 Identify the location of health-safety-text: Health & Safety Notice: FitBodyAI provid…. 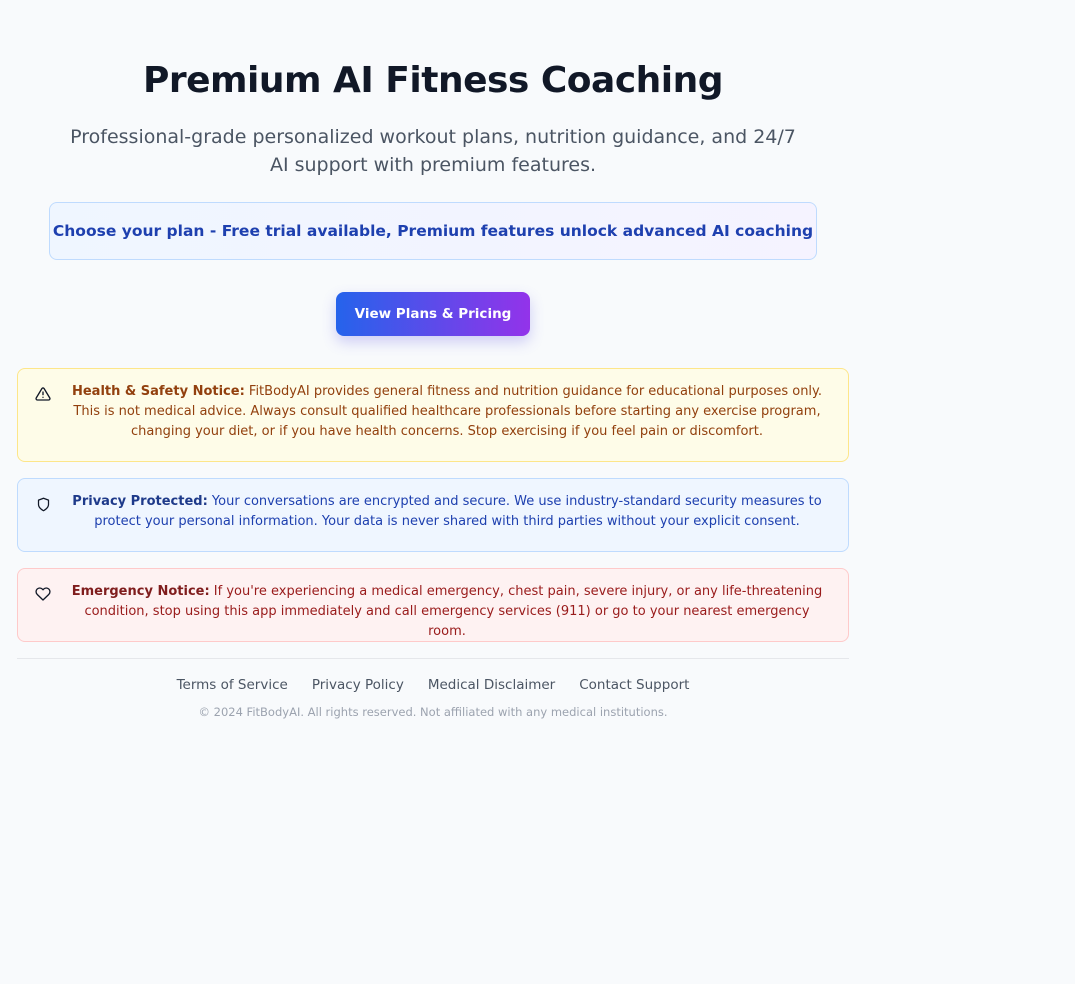
(447, 412).